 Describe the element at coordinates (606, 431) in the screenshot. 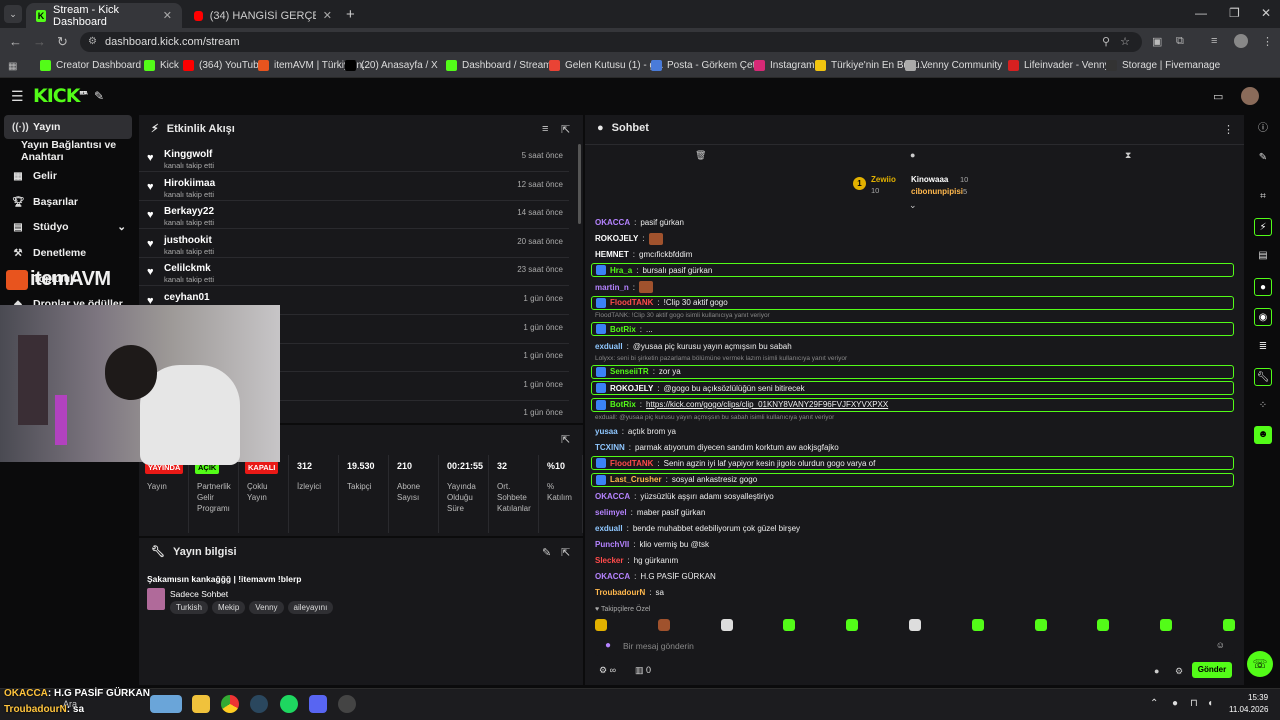

I see `chat-username: yusaa` at that location.